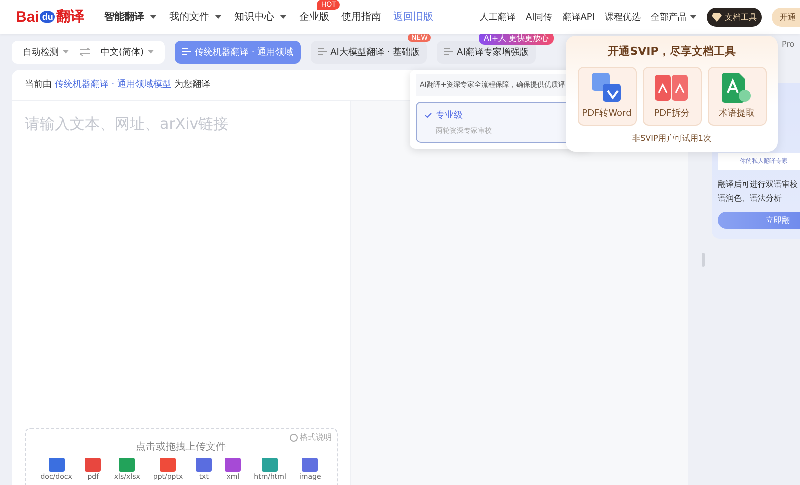  Describe the element at coordinates (672, 138) in the screenshot. I see `popup-footnote: 非SVIP用户可试用1次` at that location.